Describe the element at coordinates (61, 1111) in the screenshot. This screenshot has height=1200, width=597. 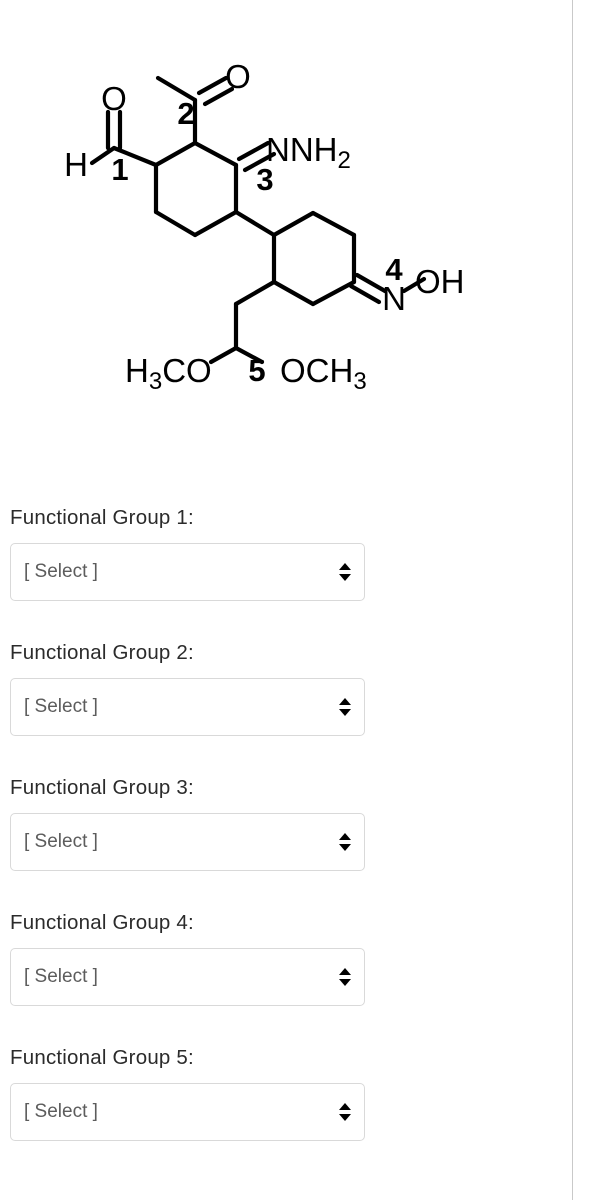
I see `functional-group-5-value: [ Select ]` at that location.